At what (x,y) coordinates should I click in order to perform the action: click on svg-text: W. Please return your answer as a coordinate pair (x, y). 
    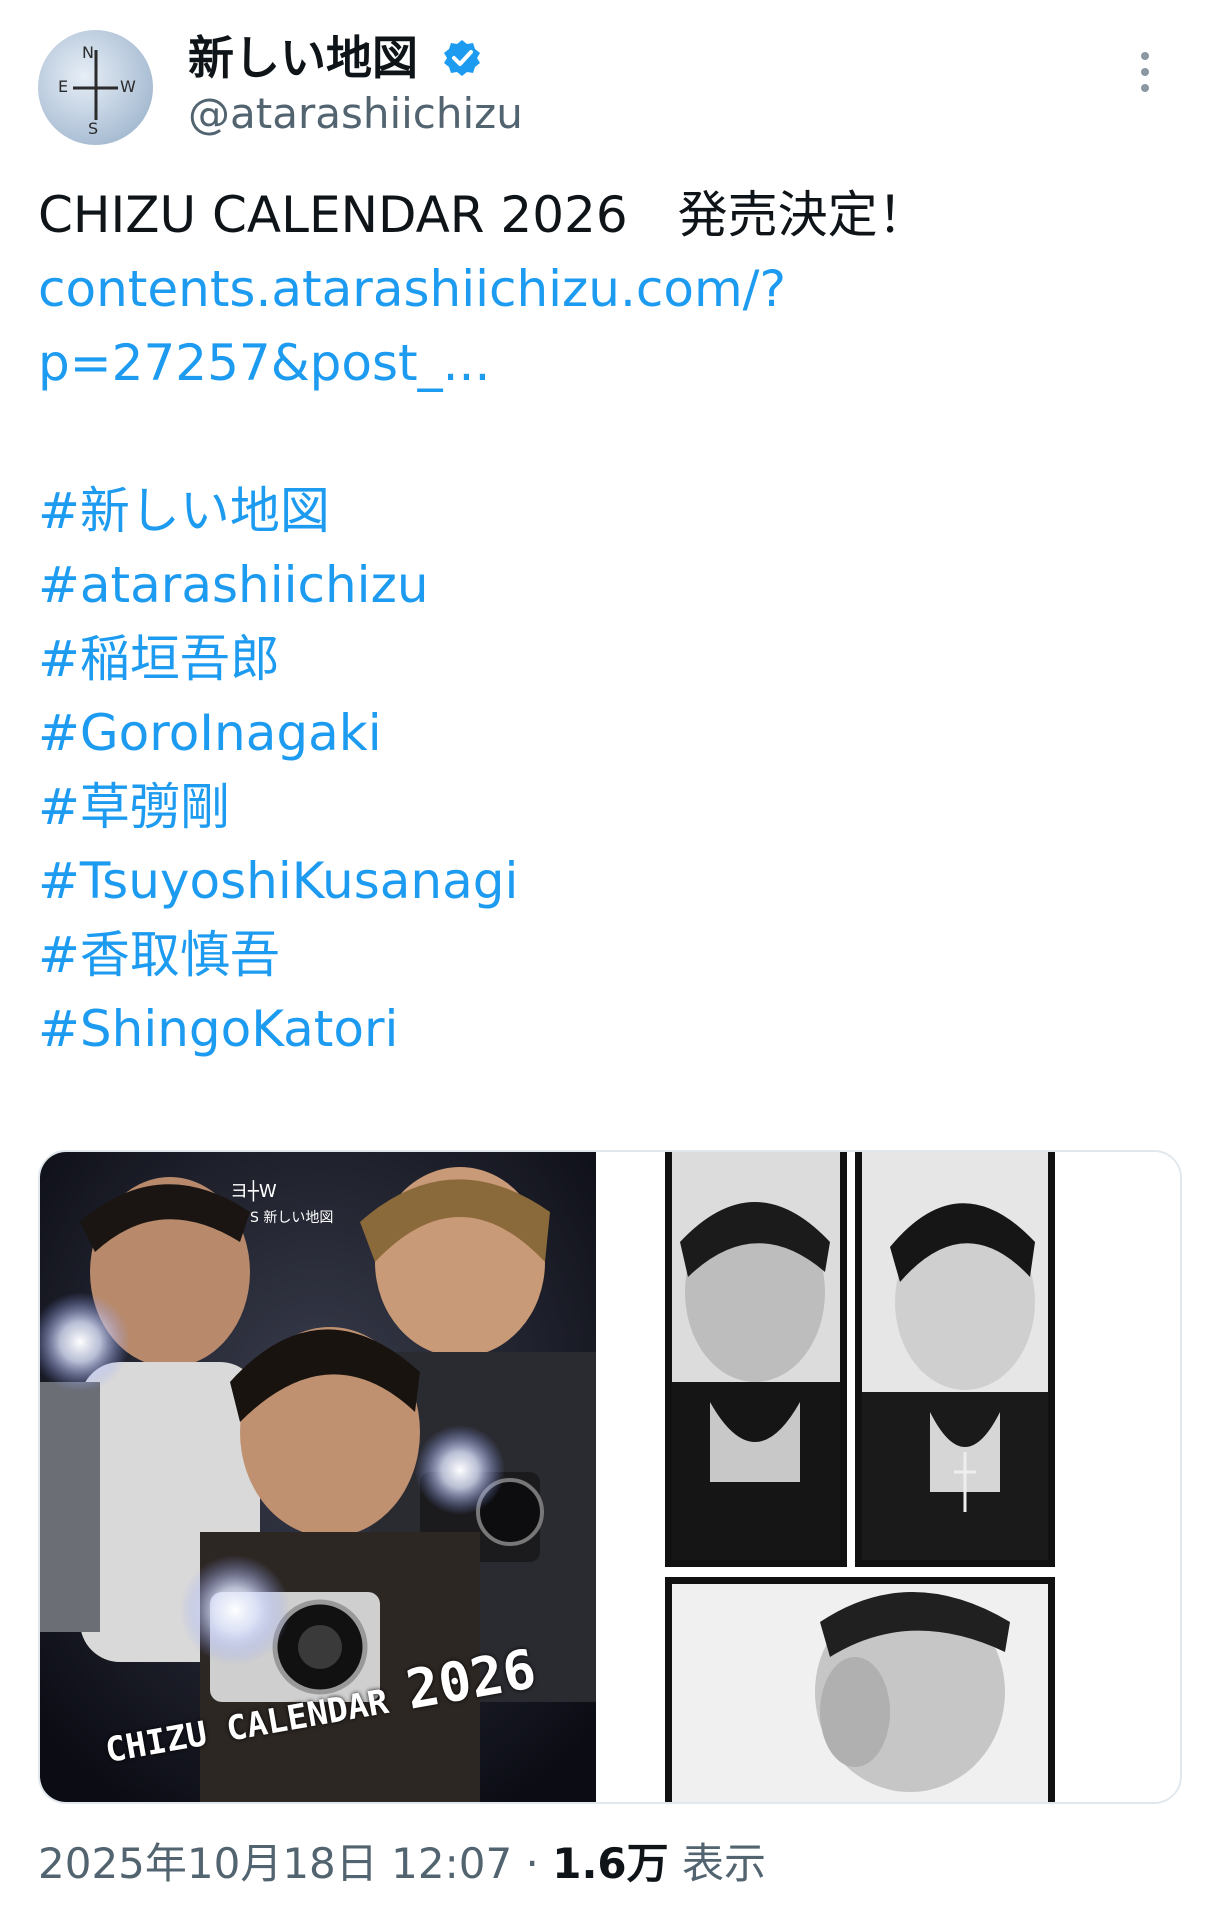
    Looking at the image, I should click on (128, 86).